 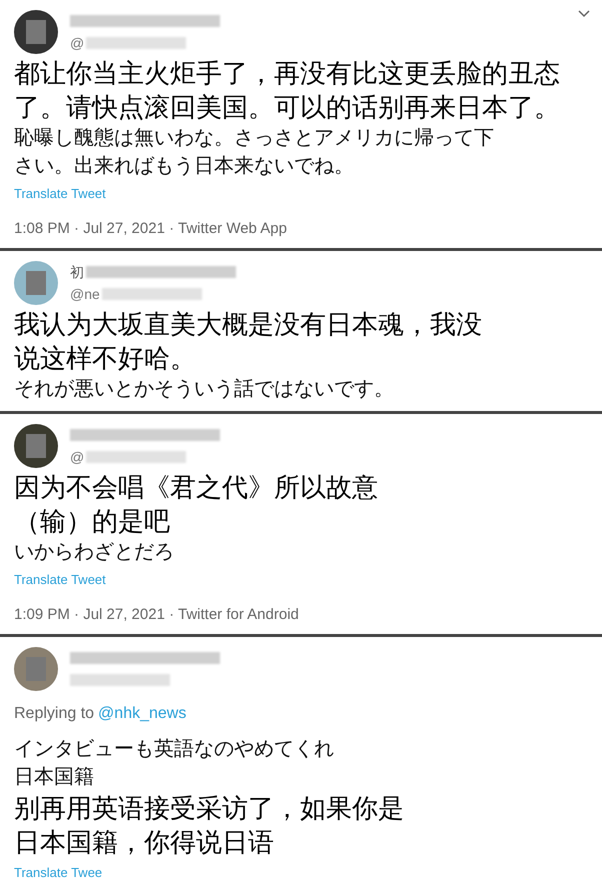 What do you see at coordinates (184, 166) in the screenshot?
I see `tweet-text: さい。出来ればもう日本来ないでね。` at bounding box center [184, 166].